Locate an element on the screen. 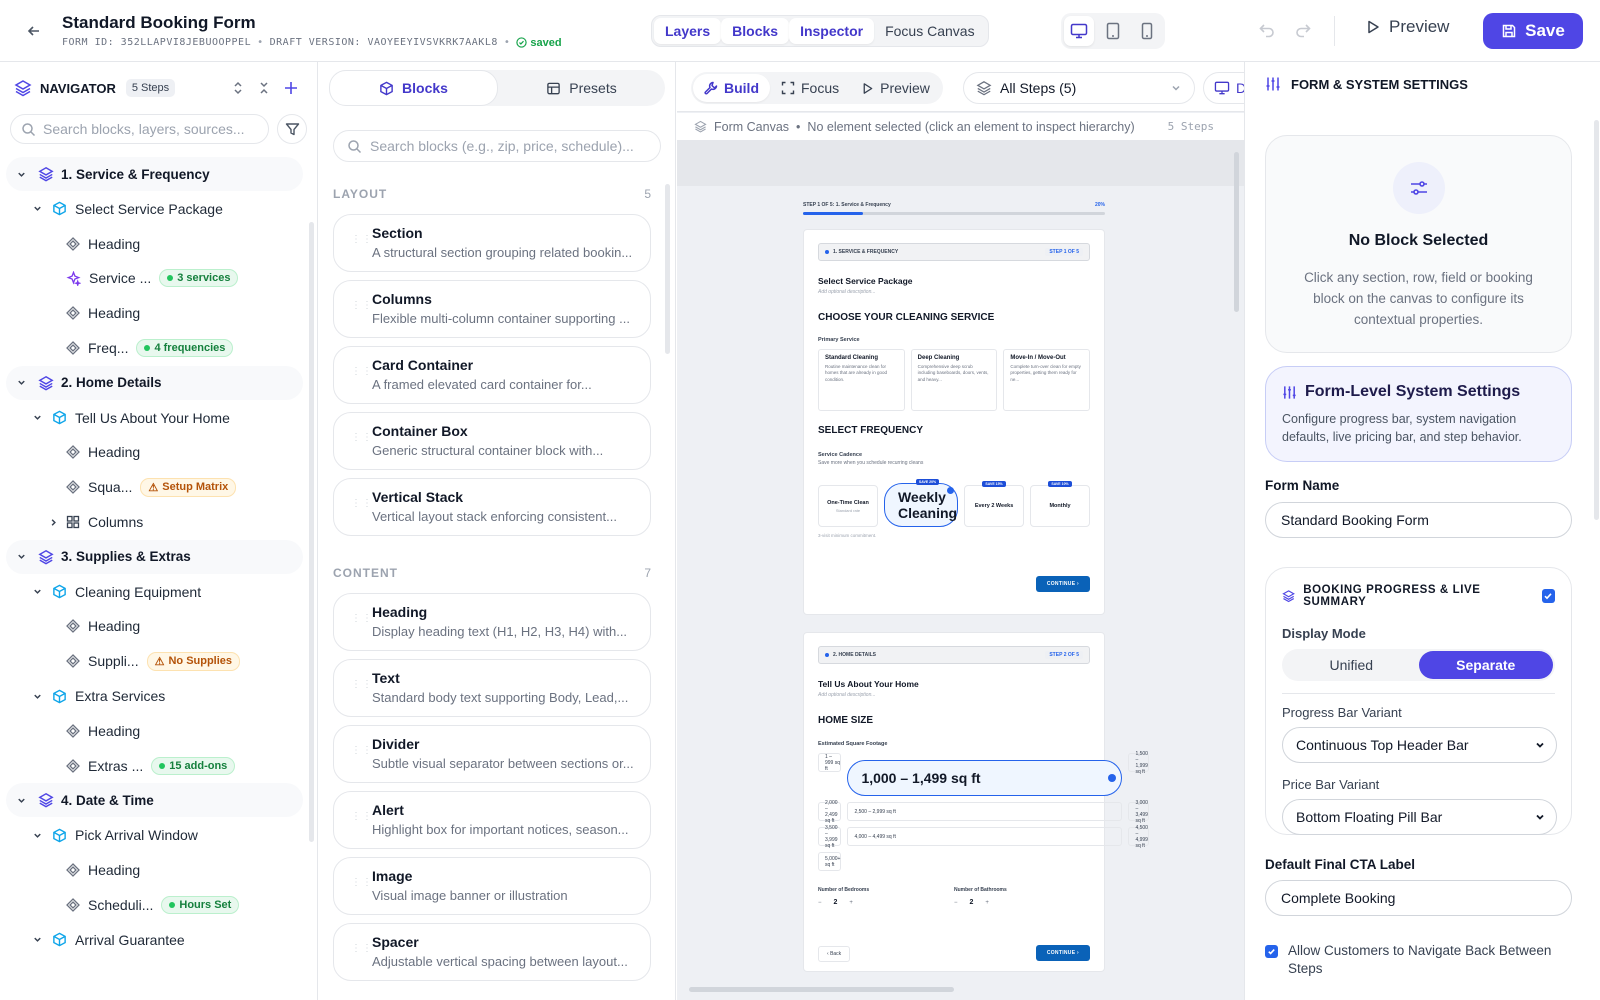 This screenshot has height=1000, width=1600. tree-section: Arrival Guarantee is located at coordinates (107, 940).